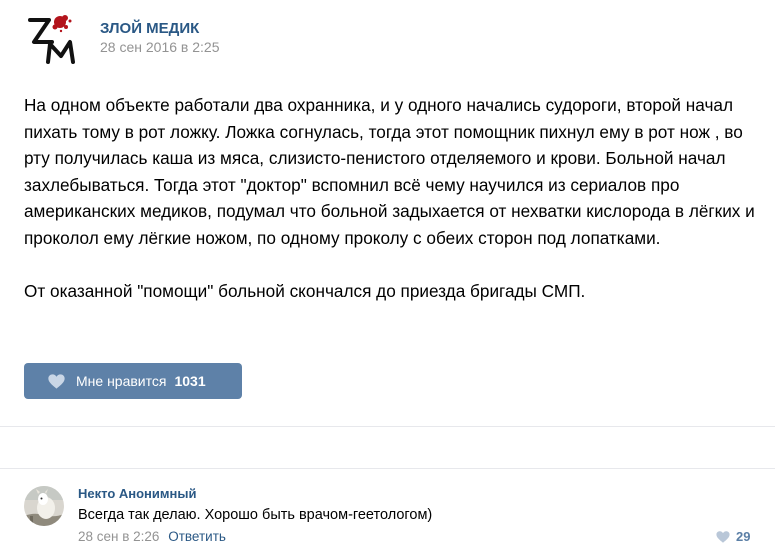 This screenshot has height=555, width=775. I want to click on group-avatar, so click(52, 38).